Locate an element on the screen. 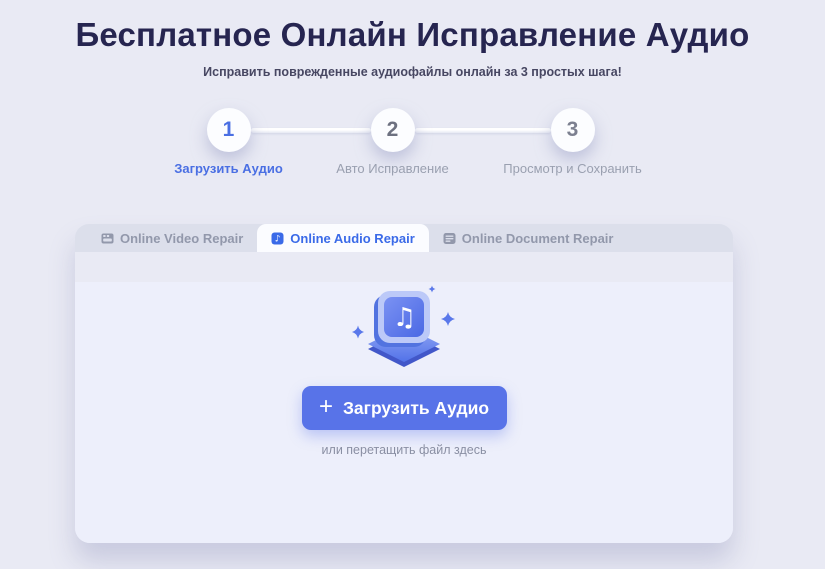 The image size is (825, 569). drop-hint: или перетащить файл здесь is located at coordinates (404, 450).